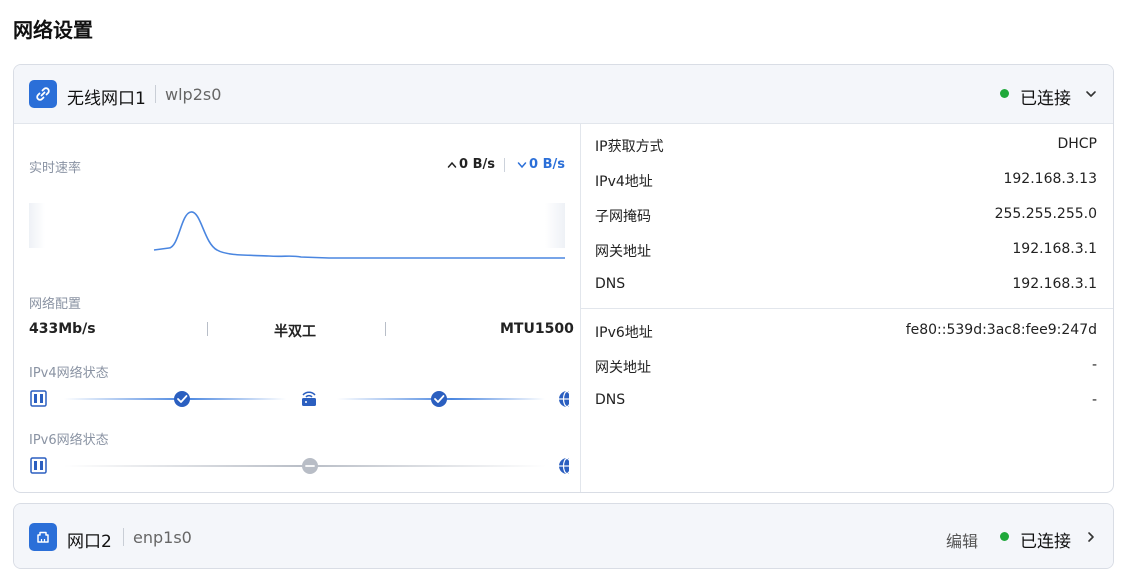 The width and height of the screenshot is (1123, 578). What do you see at coordinates (624, 182) in the screenshot?
I see `info-key: IPv4地址` at bounding box center [624, 182].